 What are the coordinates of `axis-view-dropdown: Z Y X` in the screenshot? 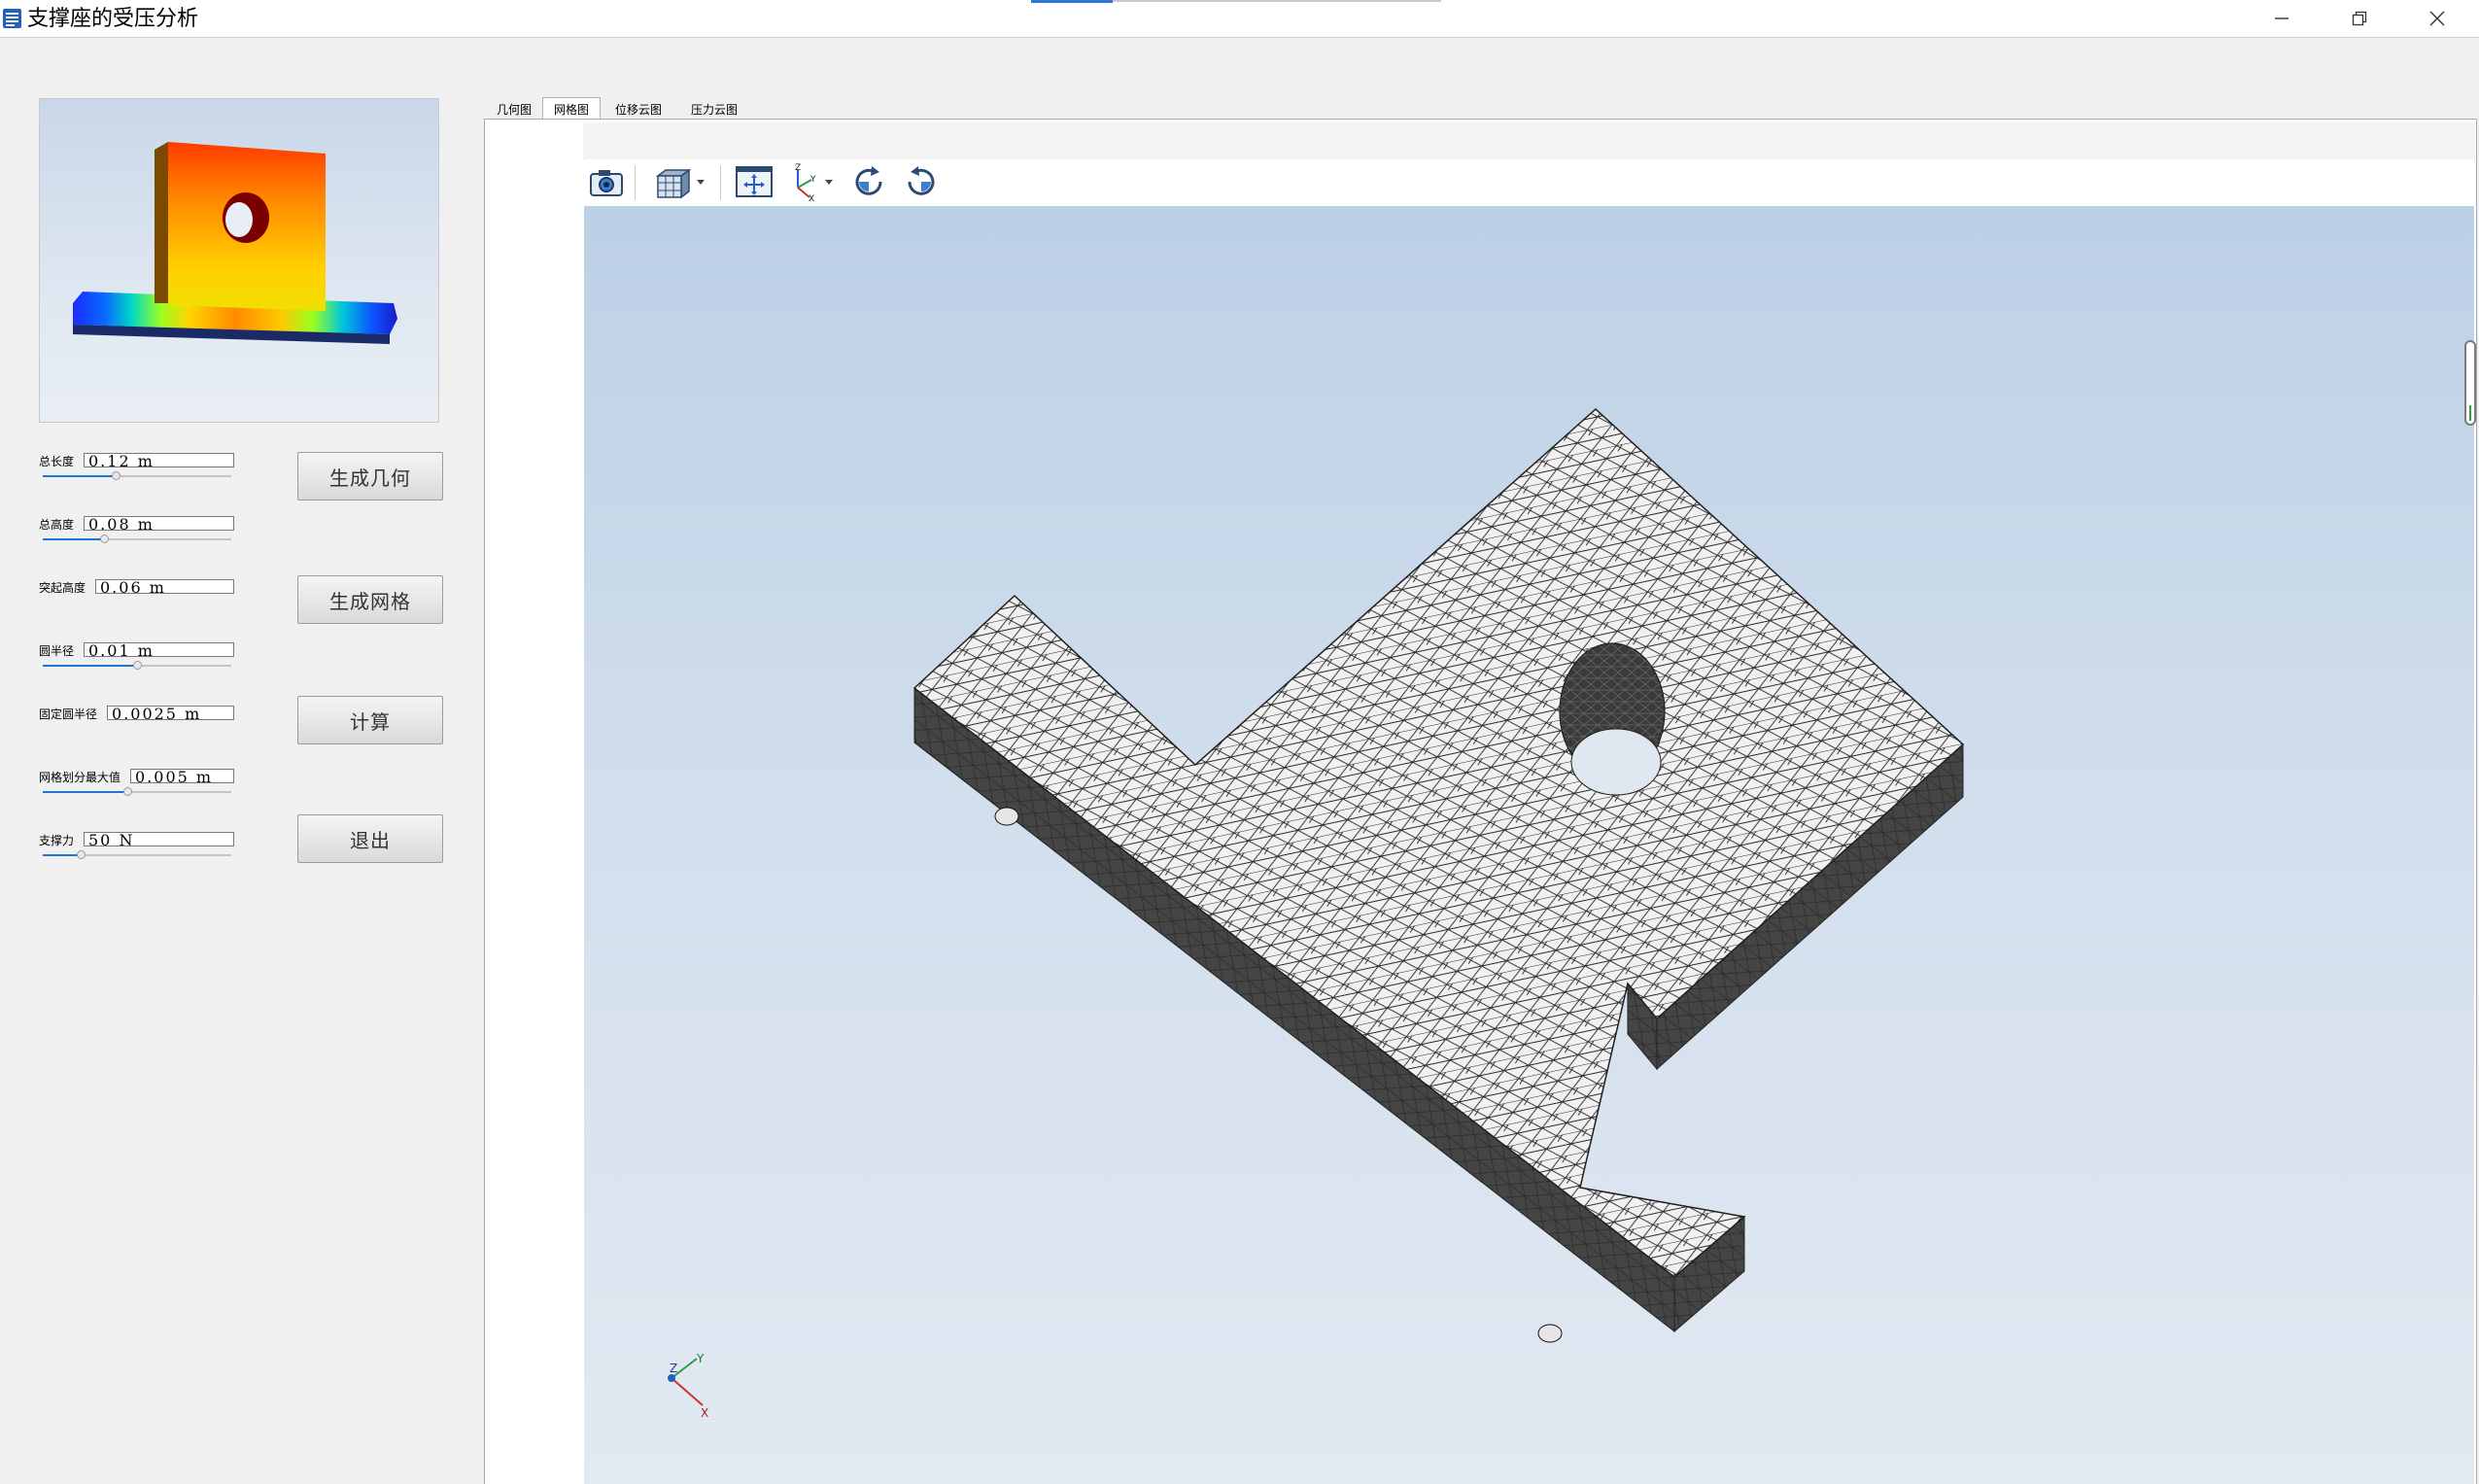 It's located at (812, 183).